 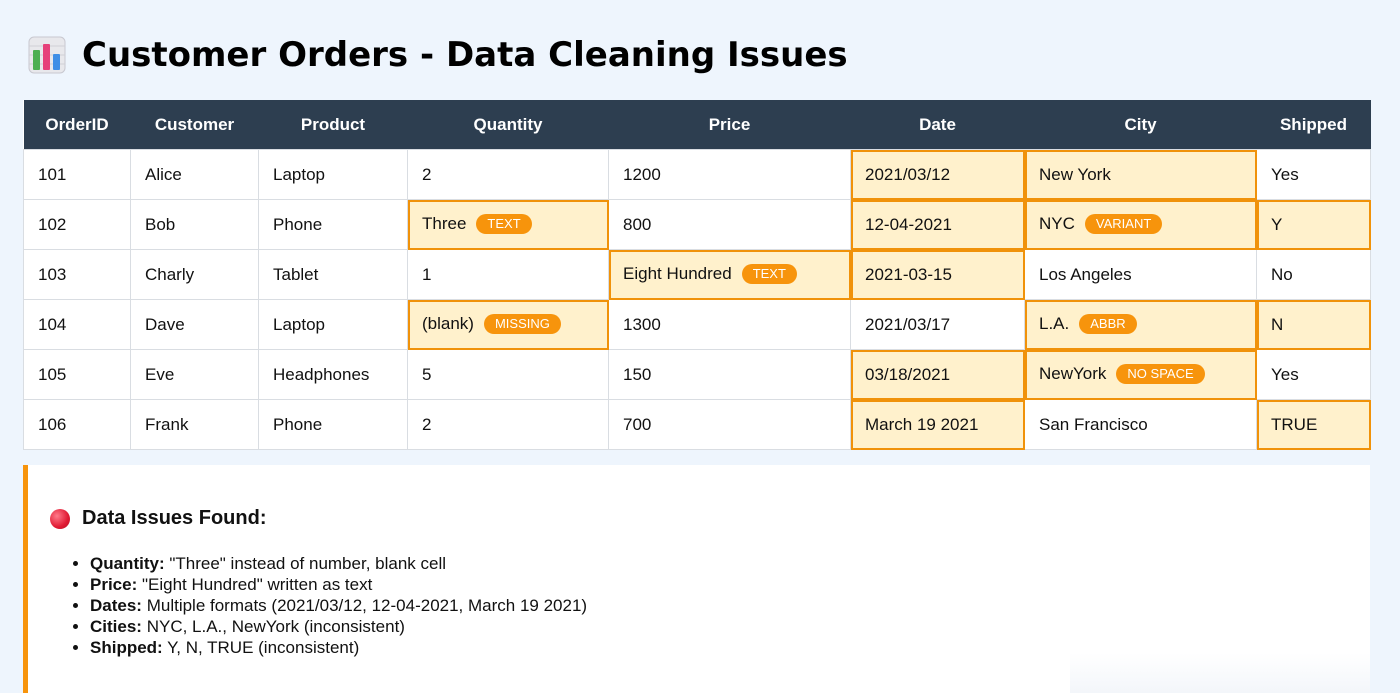 I want to click on cell-order-id: 101, so click(x=77, y=174).